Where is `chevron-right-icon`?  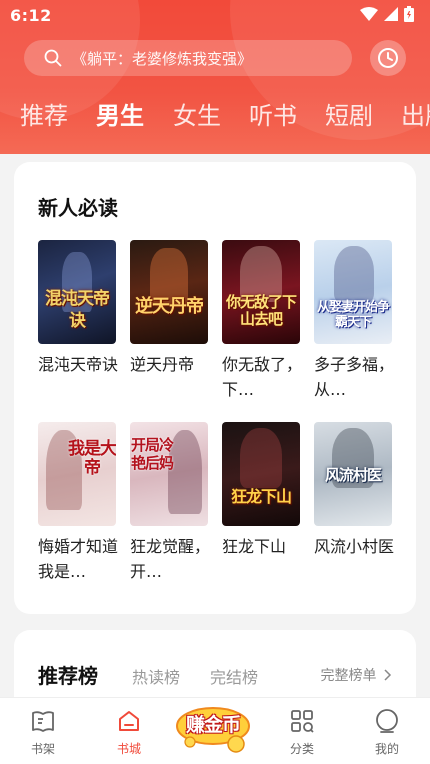
chevron-right-icon is located at coordinates (388, 675).